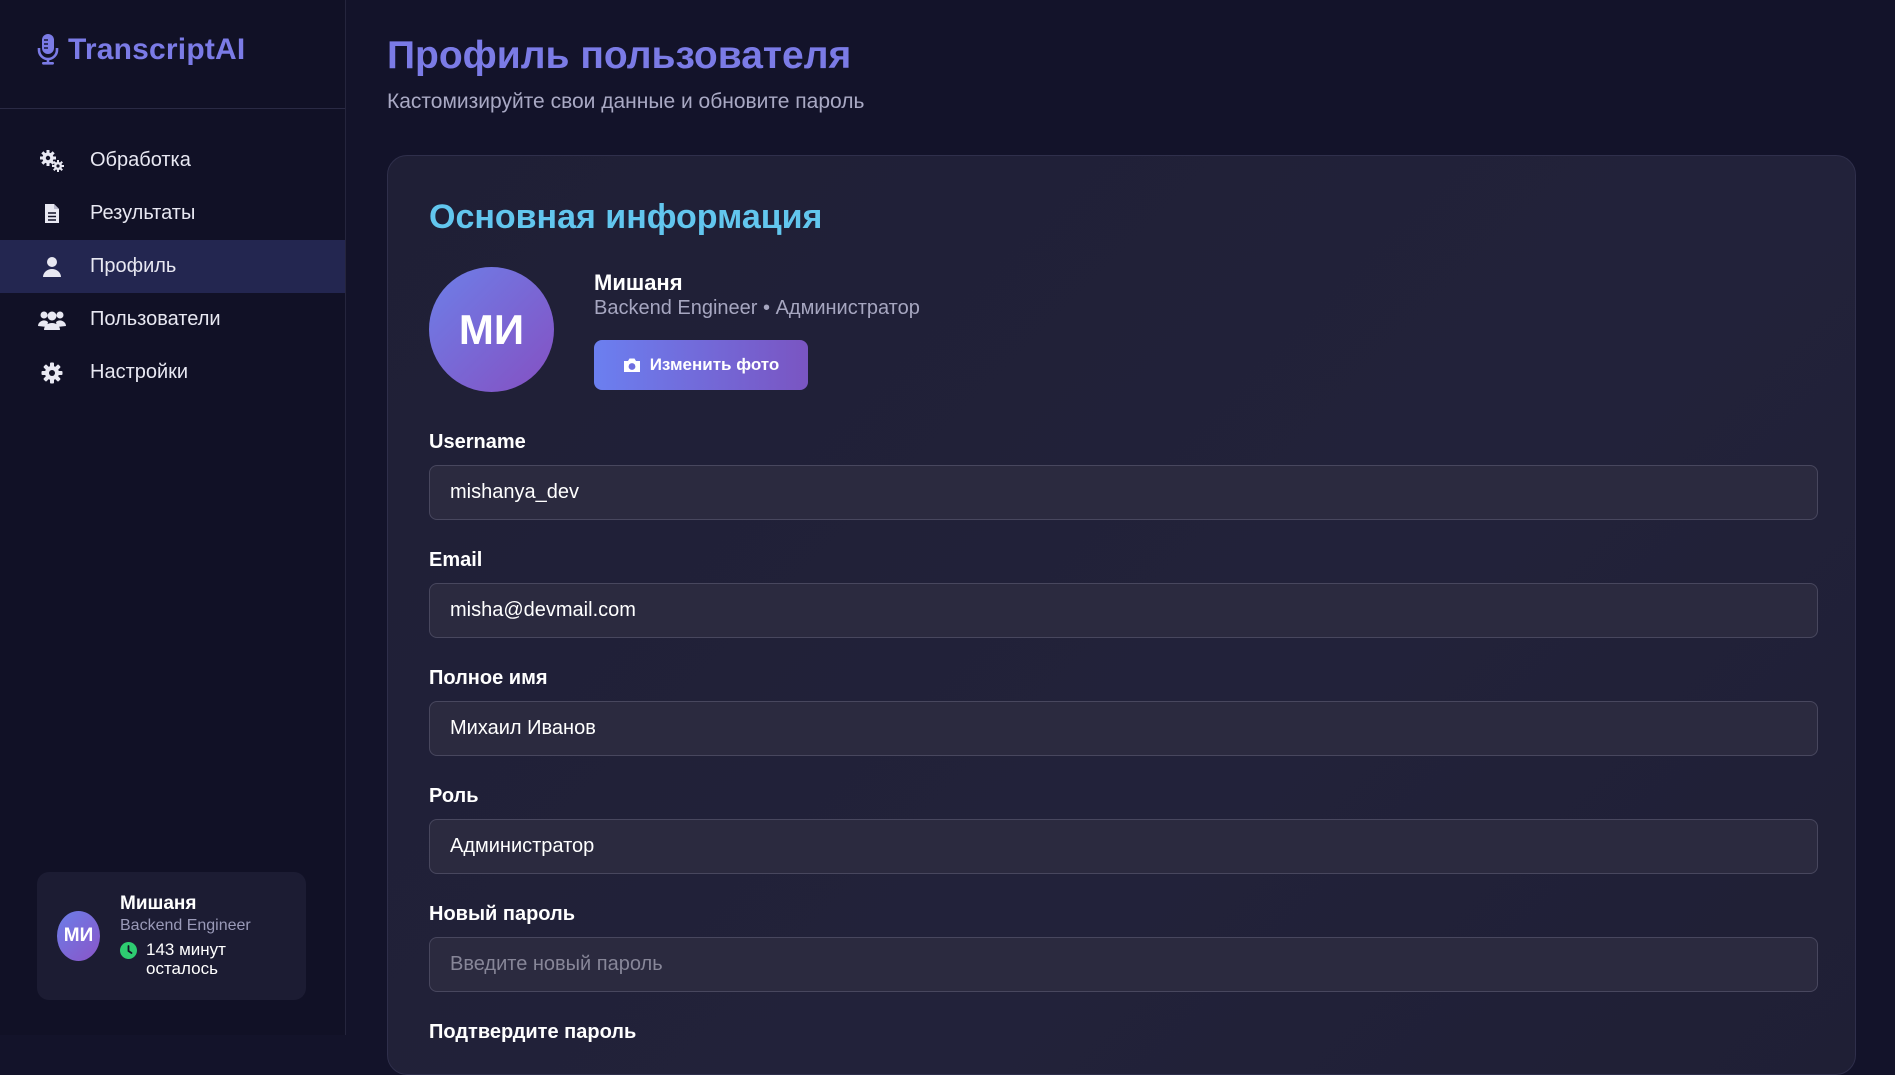 The width and height of the screenshot is (1895, 1075). What do you see at coordinates (52, 267) in the screenshot?
I see `user-icon` at bounding box center [52, 267].